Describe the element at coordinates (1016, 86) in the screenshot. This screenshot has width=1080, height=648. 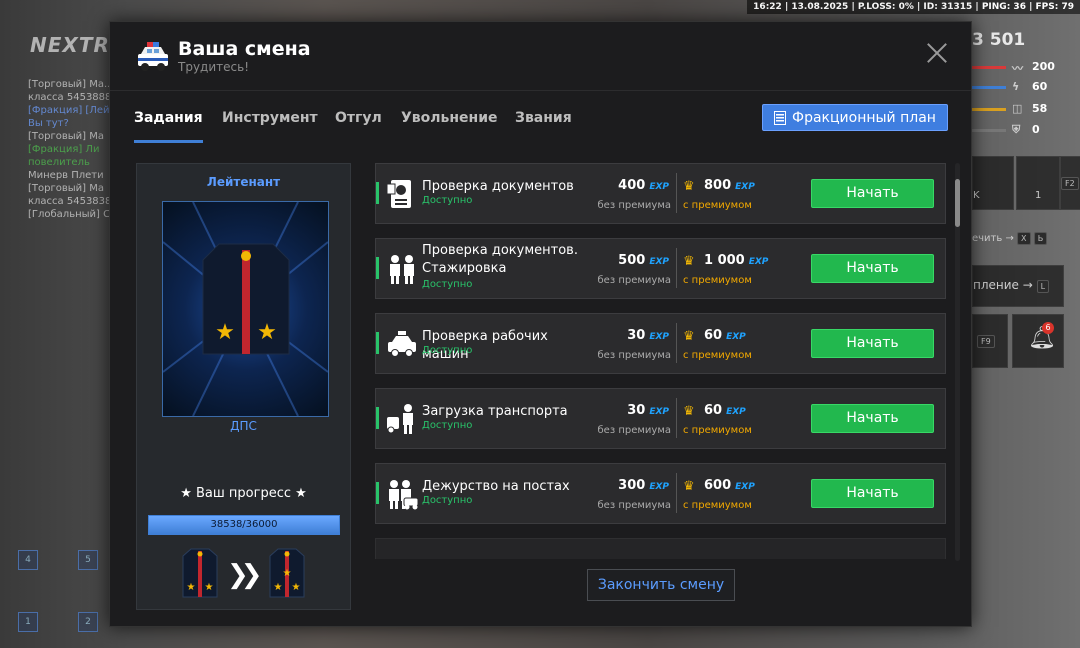
I see `bolt-icon: ϟ` at that location.